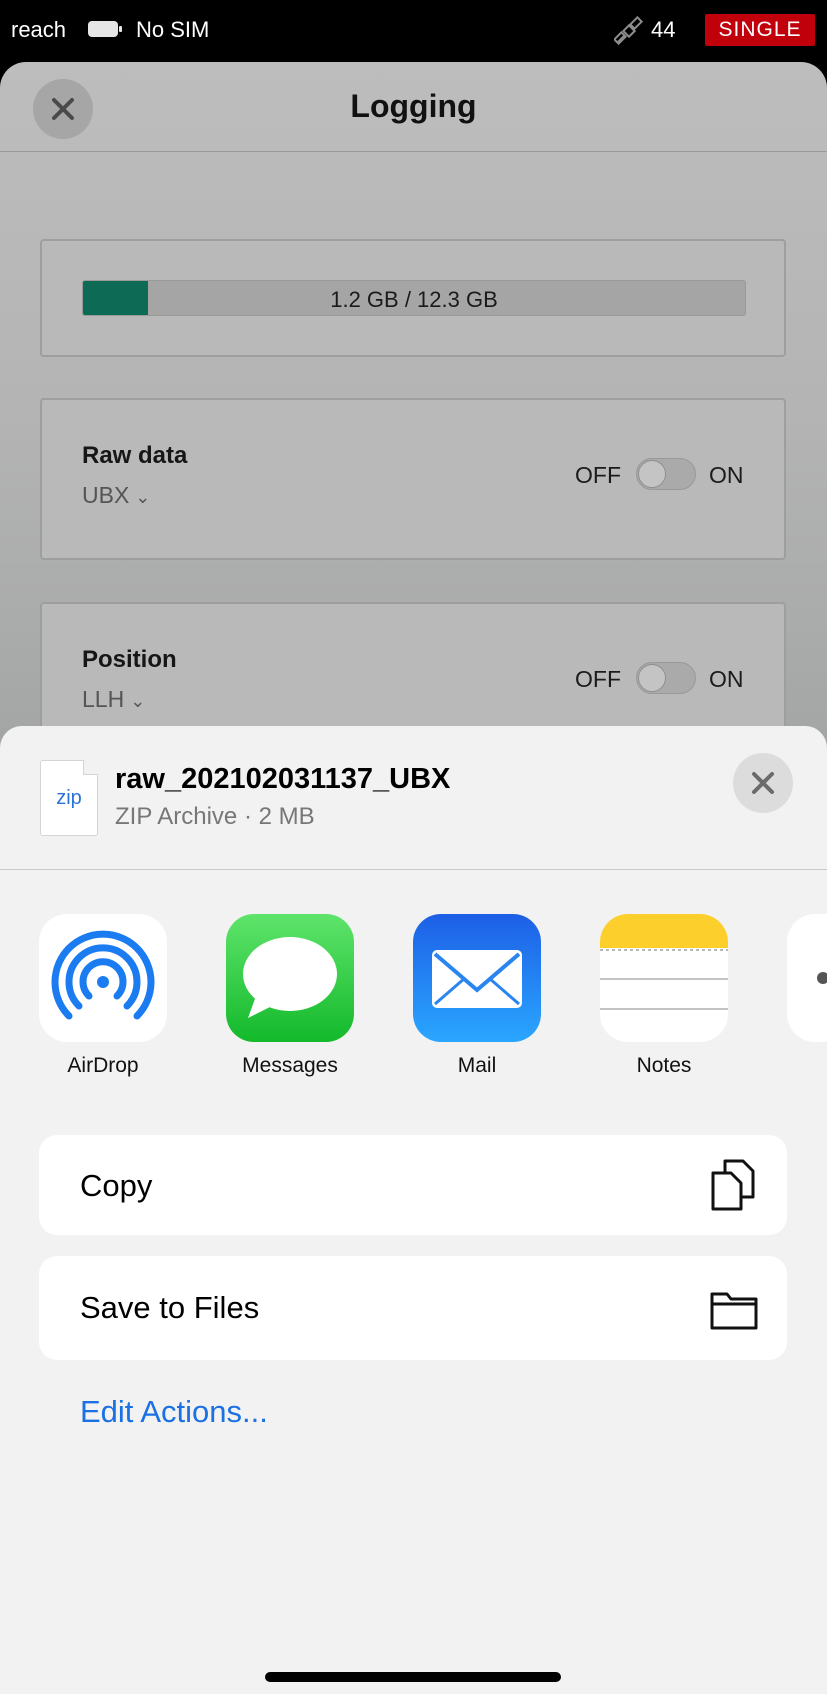 The width and height of the screenshot is (827, 1694). I want to click on position-toggle, so click(666, 678).